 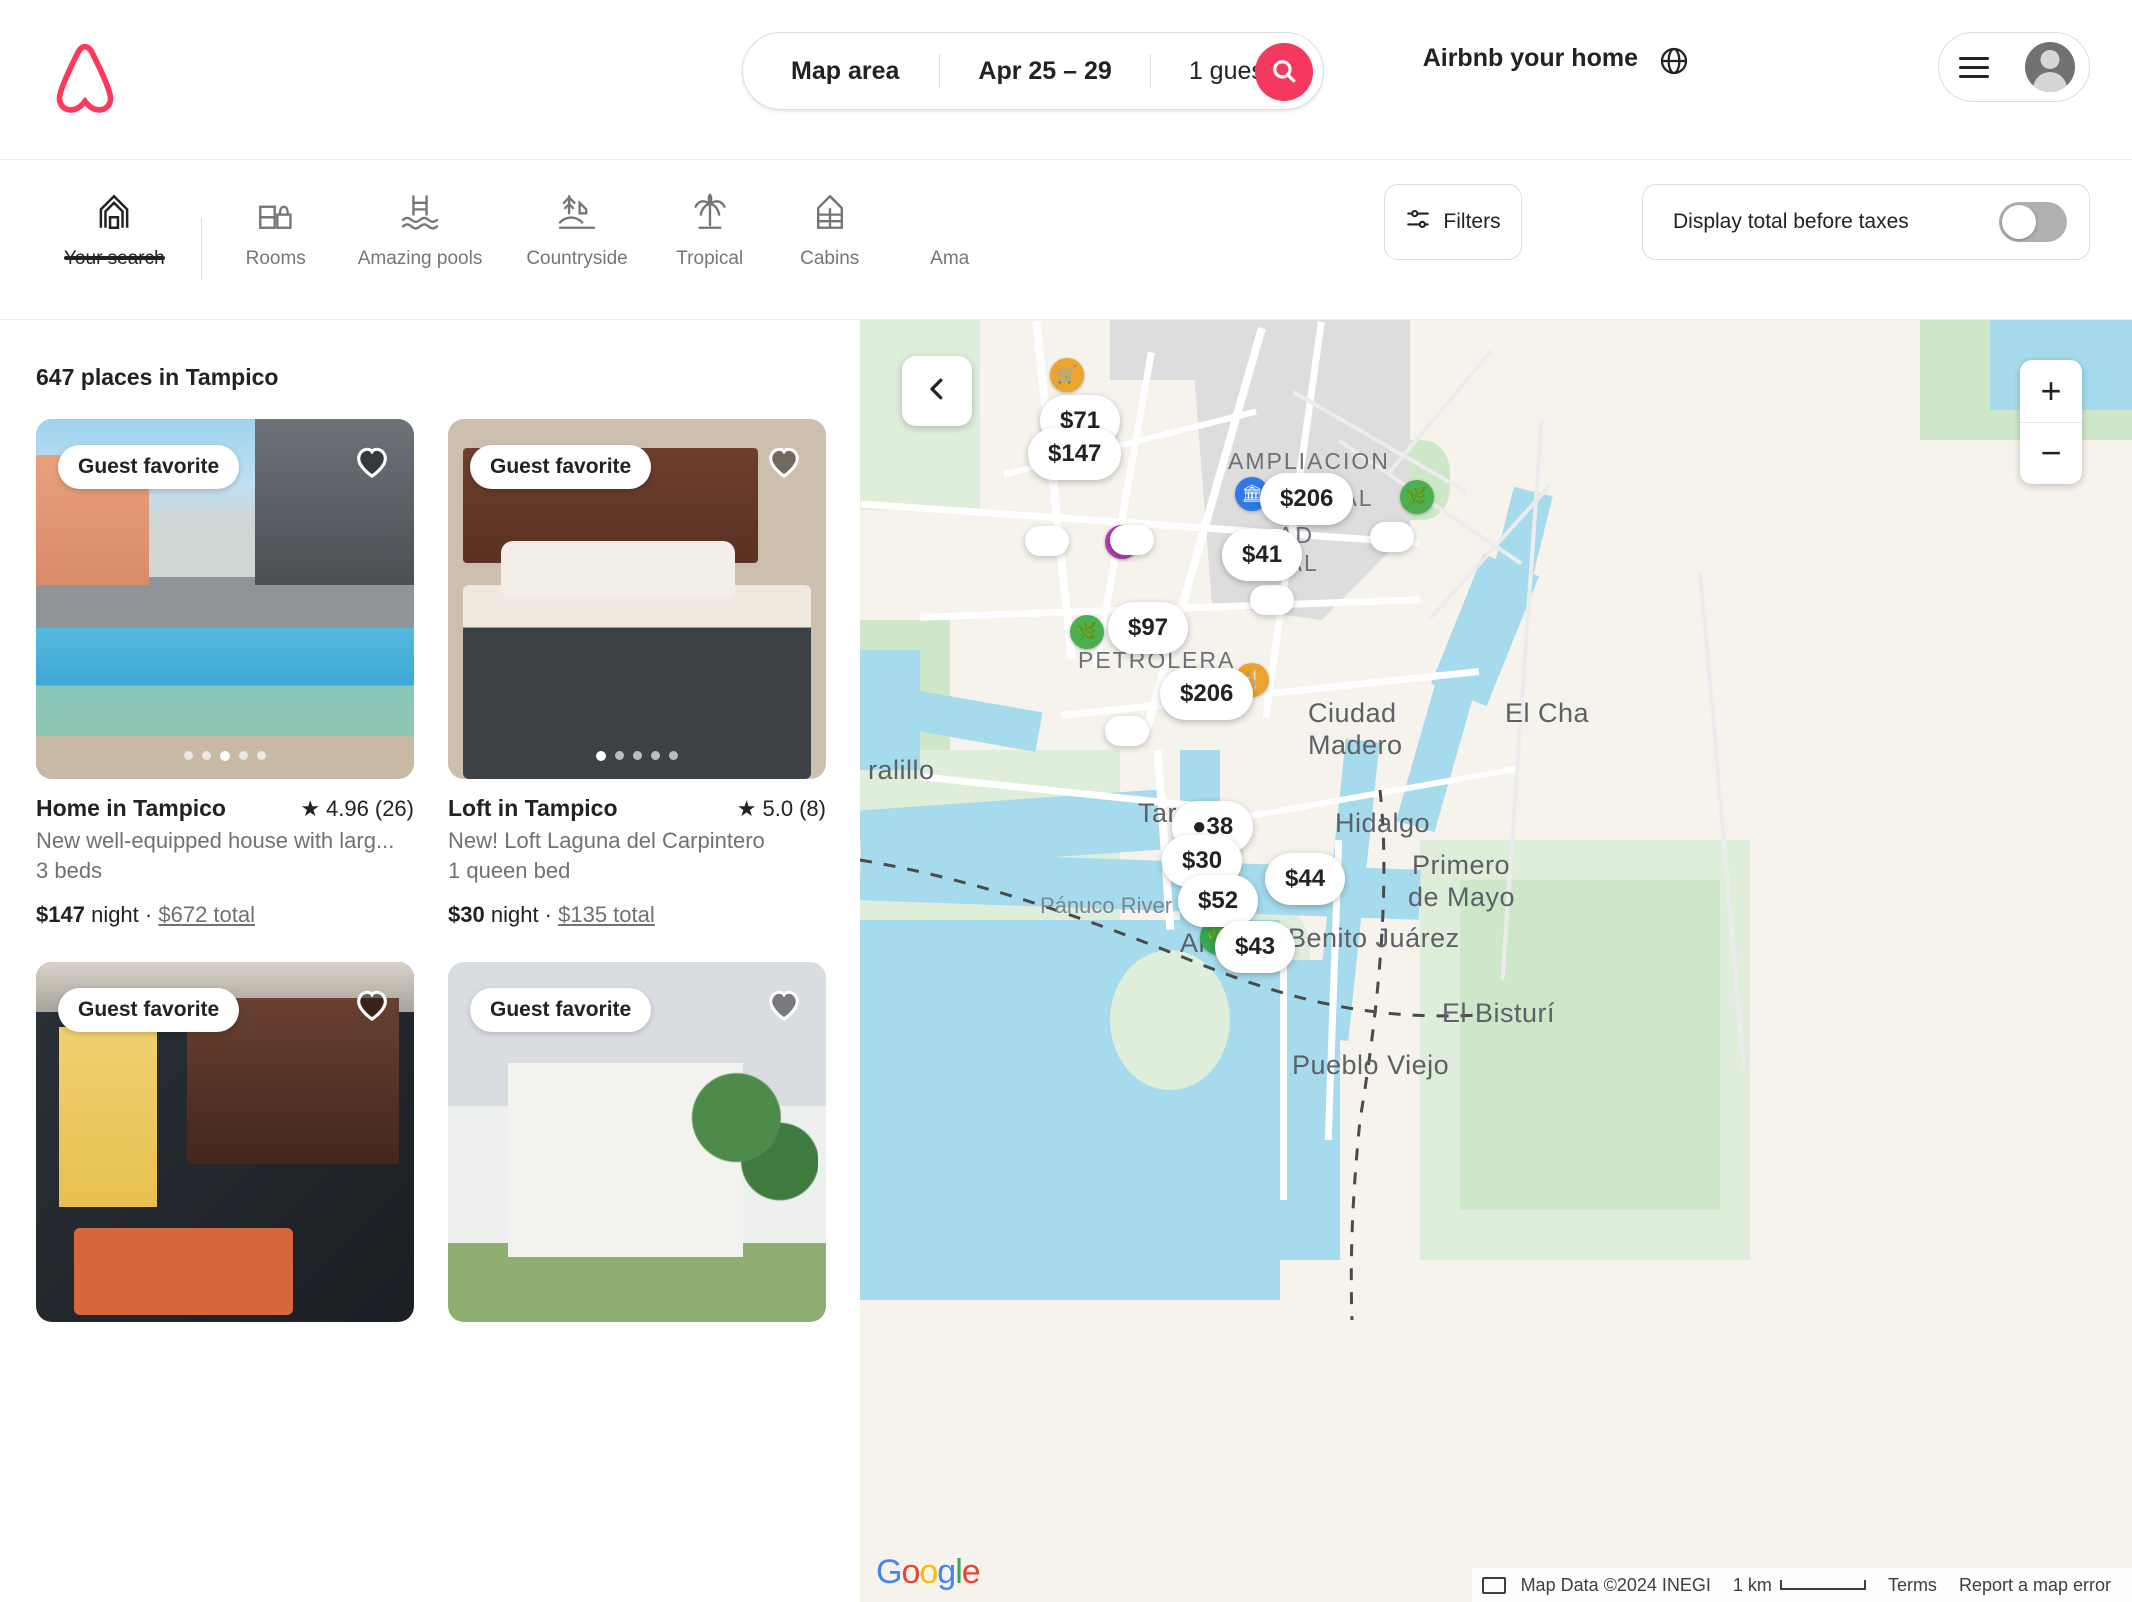 What do you see at coordinates (1305, 879) in the screenshot?
I see `map-price-pin: $44` at bounding box center [1305, 879].